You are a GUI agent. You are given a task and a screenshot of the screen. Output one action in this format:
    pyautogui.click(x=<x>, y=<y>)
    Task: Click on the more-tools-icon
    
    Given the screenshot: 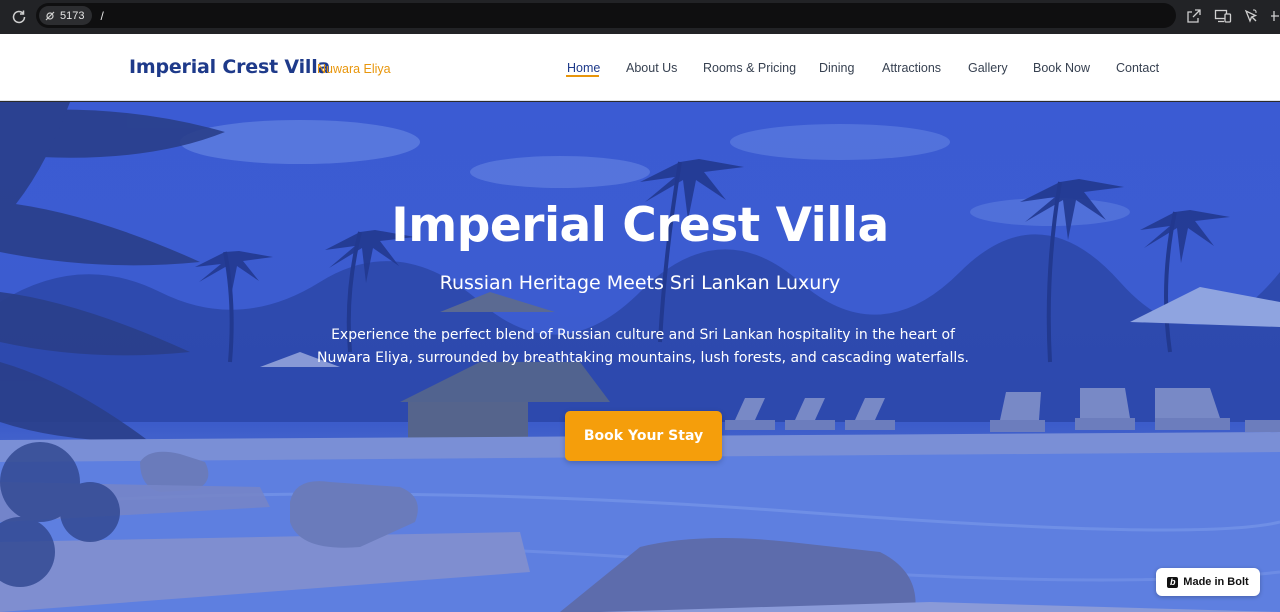 What is the action you would take?
    pyautogui.click(x=1275, y=16)
    